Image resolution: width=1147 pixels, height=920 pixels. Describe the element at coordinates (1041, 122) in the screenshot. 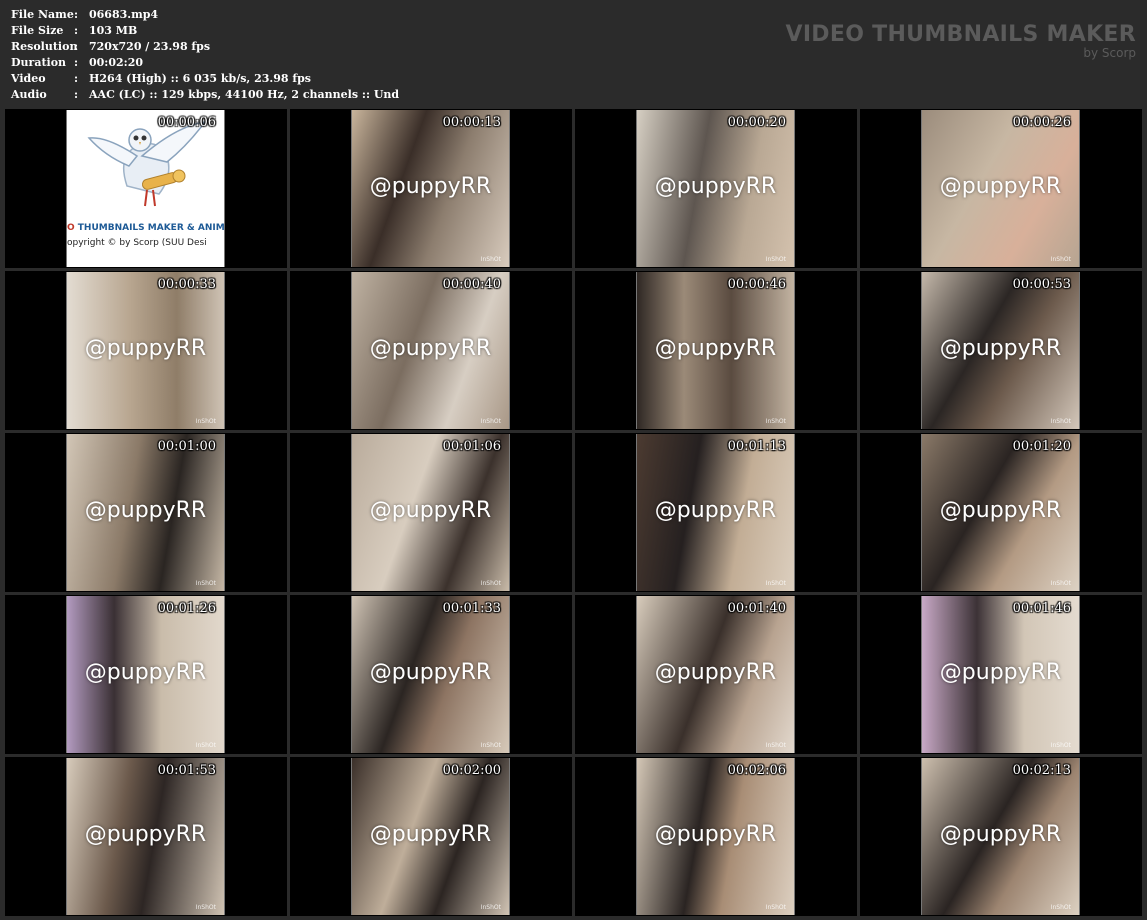

I see `timestamp: 00:00:26` at that location.